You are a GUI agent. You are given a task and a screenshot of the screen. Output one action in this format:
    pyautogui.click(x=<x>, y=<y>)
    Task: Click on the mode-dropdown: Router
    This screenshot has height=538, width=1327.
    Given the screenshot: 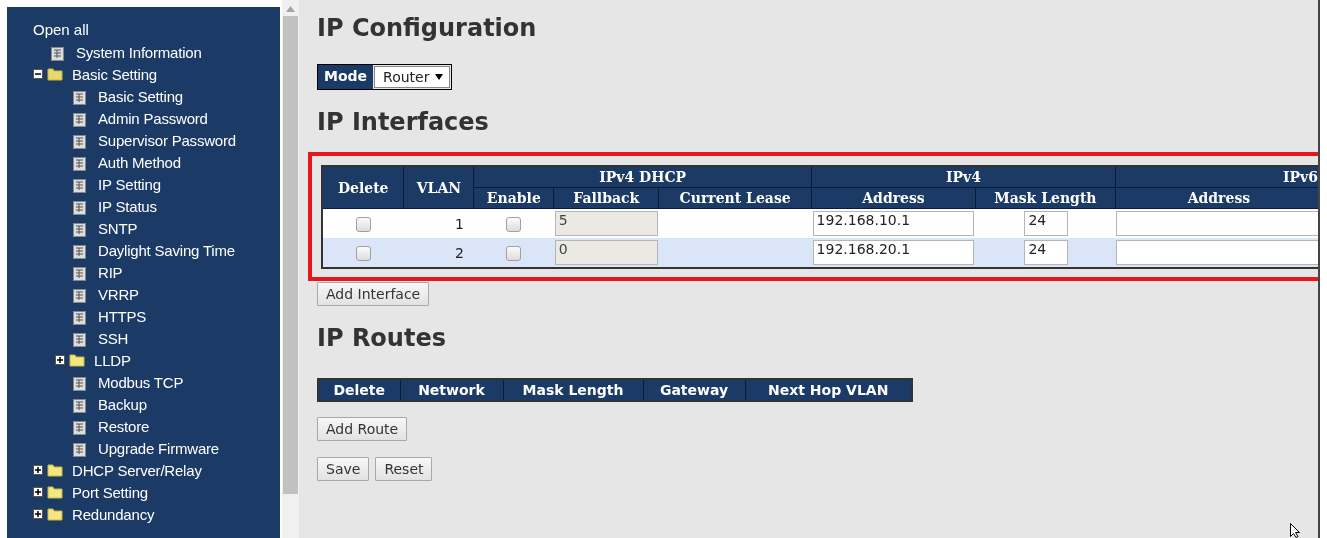 What is the action you would take?
    pyautogui.click(x=412, y=77)
    